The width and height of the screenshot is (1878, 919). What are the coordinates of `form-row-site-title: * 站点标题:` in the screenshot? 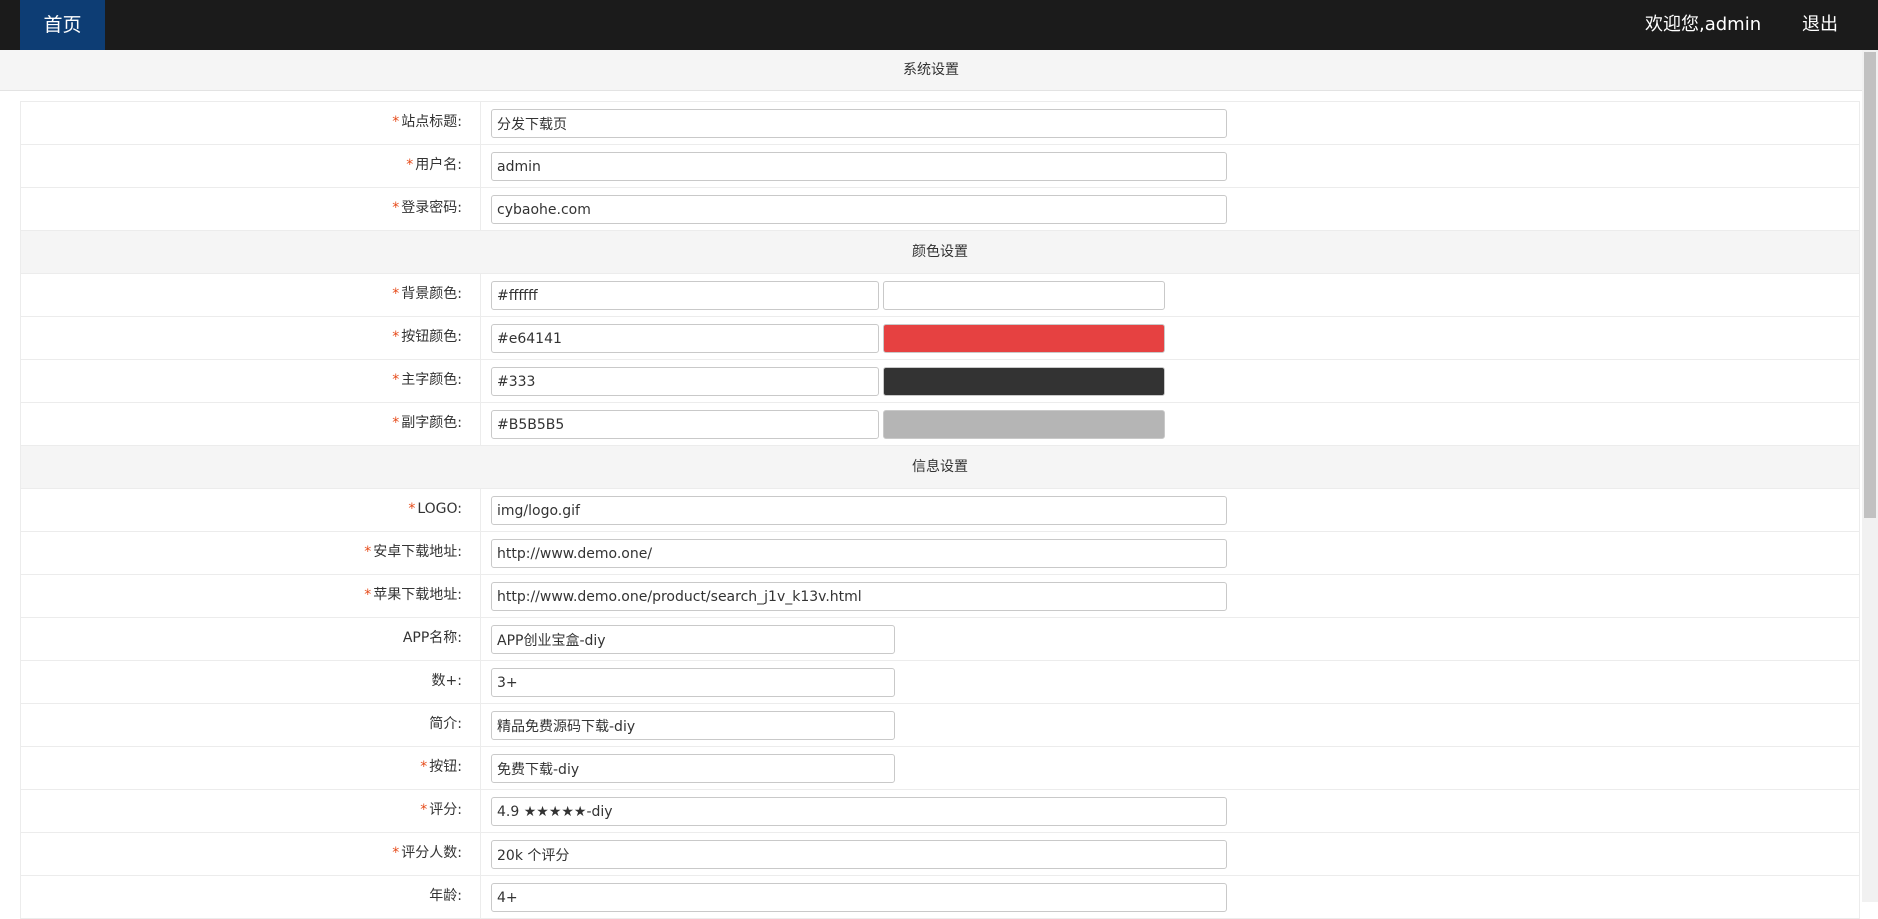 It's located at (940, 123).